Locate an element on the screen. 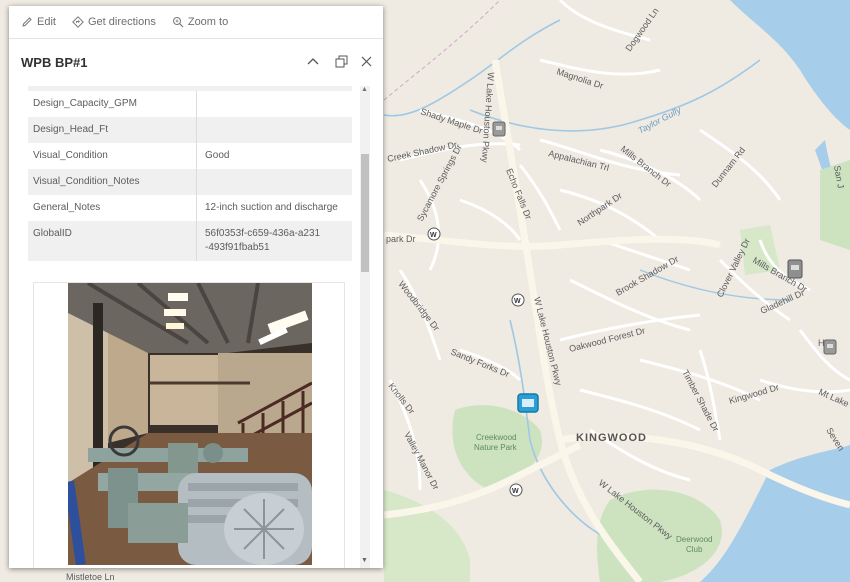 The height and width of the screenshot is (582, 850). park-label: Creekwood is located at coordinates (496, 437).